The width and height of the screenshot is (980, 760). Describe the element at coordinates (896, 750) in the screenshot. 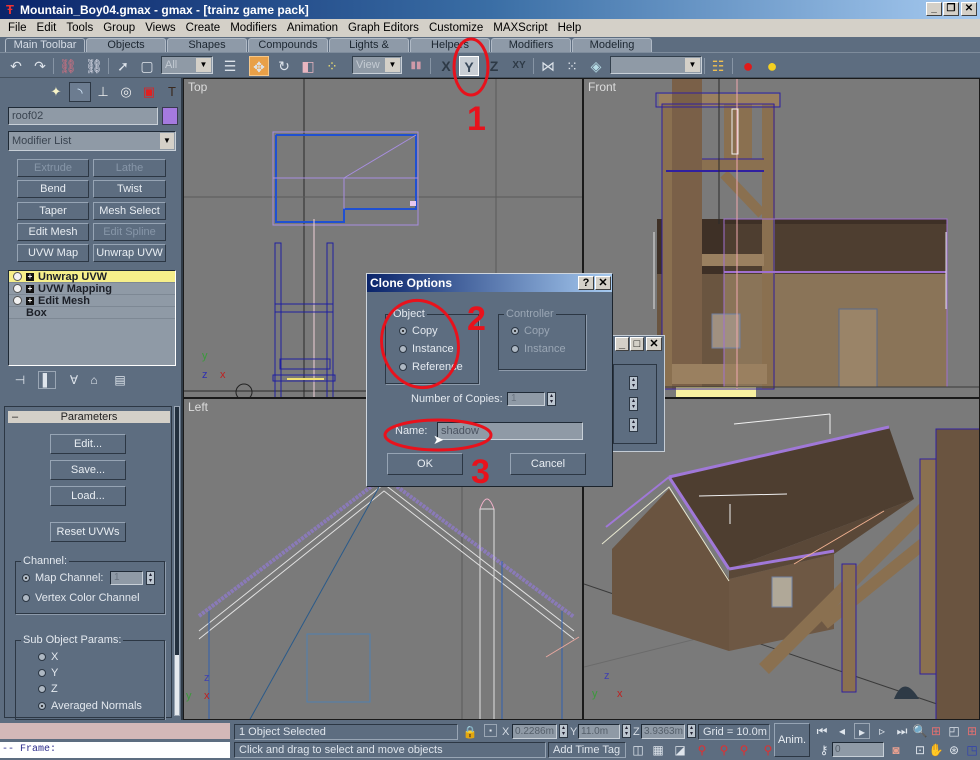

I see `time-configuration-icon: ◙` at that location.